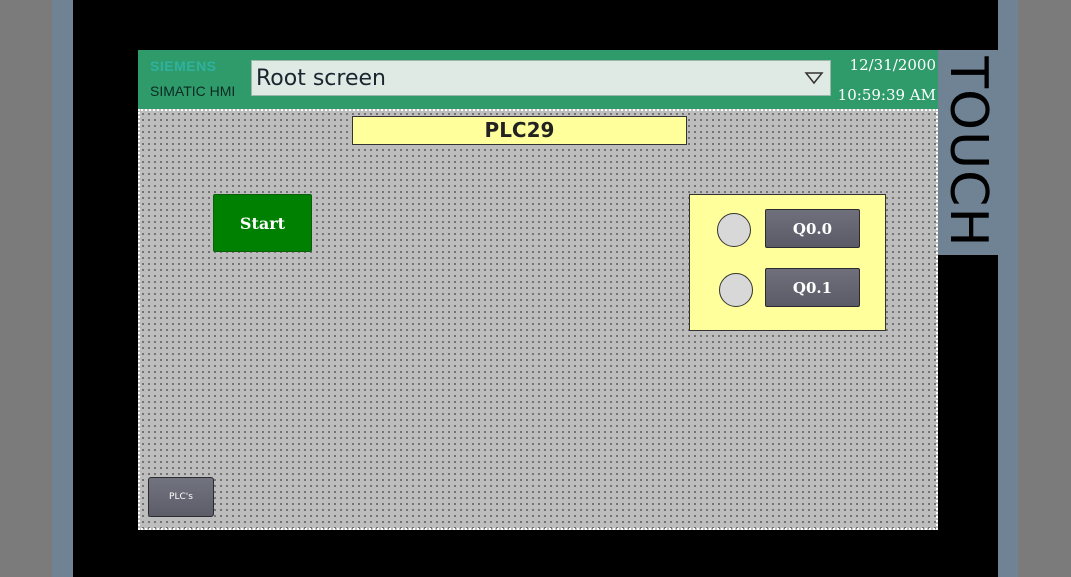 This screenshot has width=1071, height=577. I want to click on date-display: 12/31/2000, so click(892, 65).